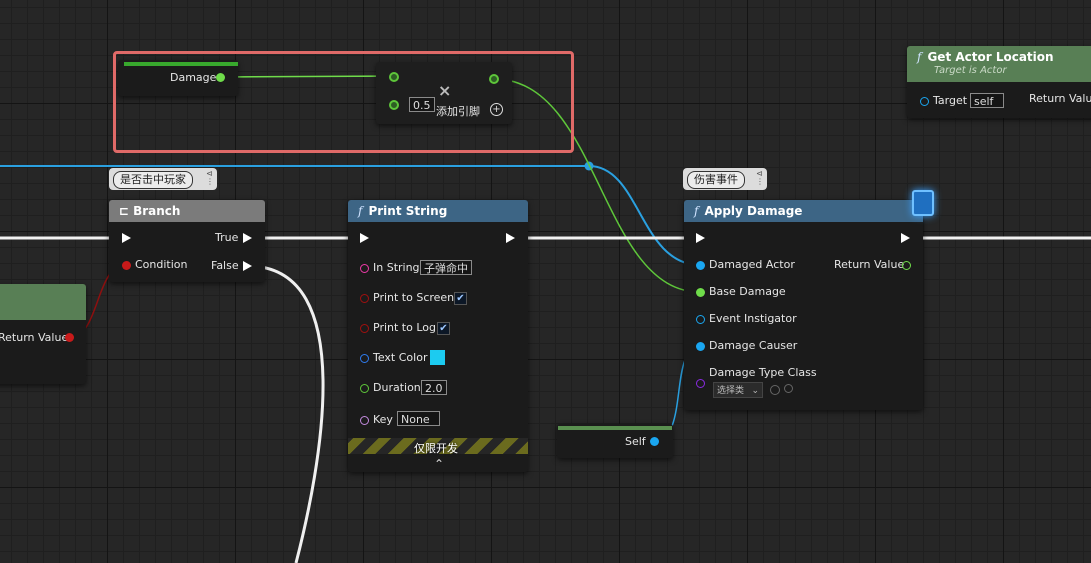 The width and height of the screenshot is (1091, 563). Describe the element at coordinates (752, 264) in the screenshot. I see `damaged-actor-label: Damaged Actor` at that location.